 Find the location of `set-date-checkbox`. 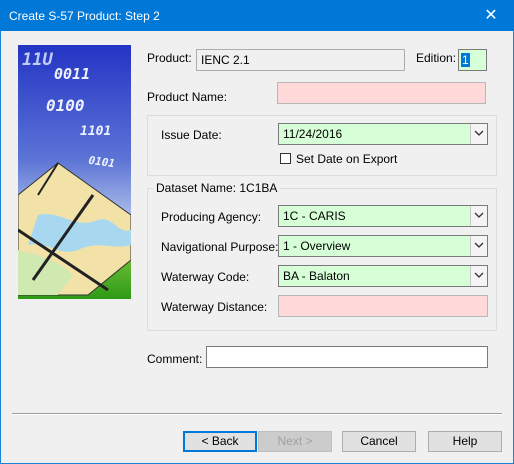

set-date-checkbox is located at coordinates (285, 158).